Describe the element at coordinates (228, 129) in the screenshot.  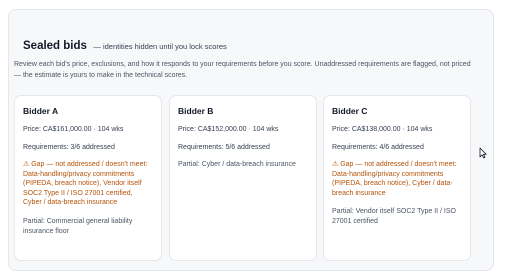
I see `bid-price: Price: CA$152,000.00 · 104 wks` at that location.